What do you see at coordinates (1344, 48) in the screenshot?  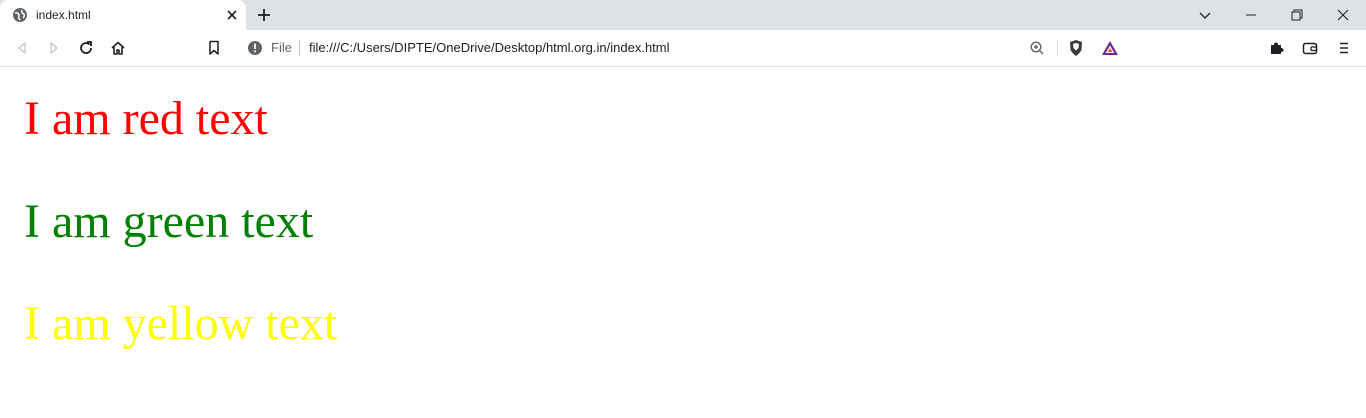 I see `hamburger-menu-icon` at bounding box center [1344, 48].